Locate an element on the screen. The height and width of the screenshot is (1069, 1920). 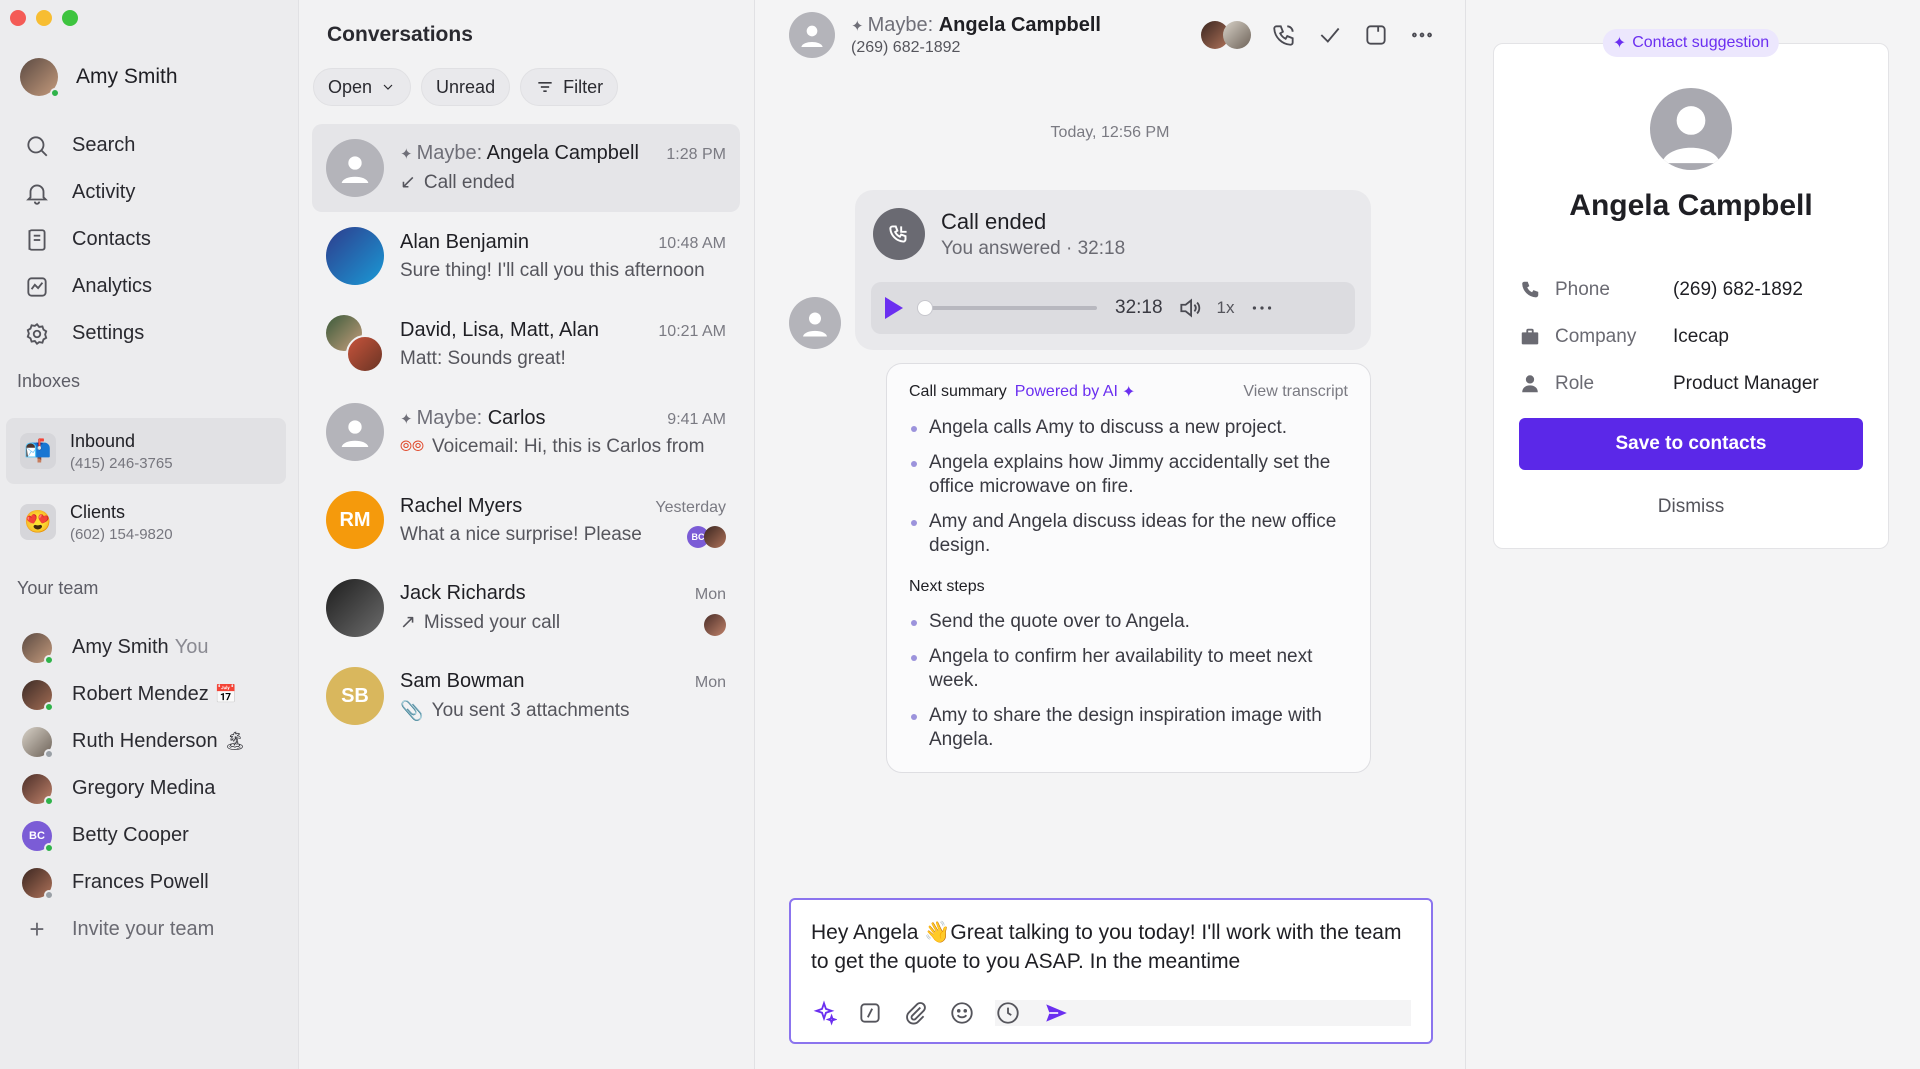
progress-knob is located at coordinates (925, 308).